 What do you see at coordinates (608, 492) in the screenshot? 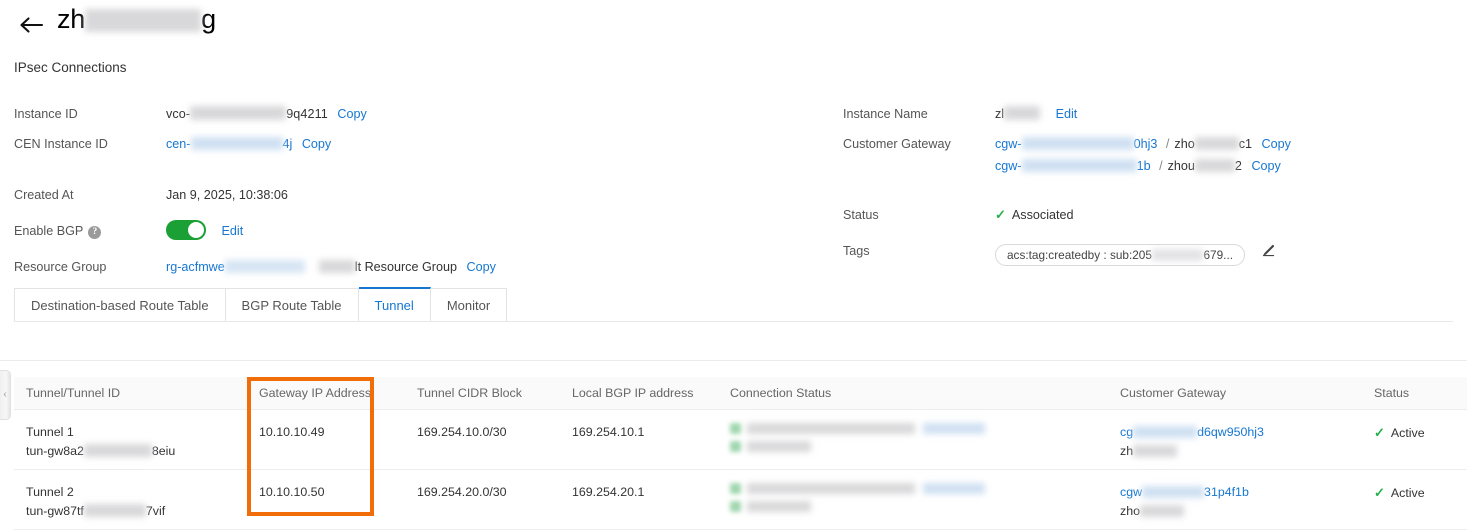
I see `cell-local-bgp-ip: 169.254.20.1` at bounding box center [608, 492].